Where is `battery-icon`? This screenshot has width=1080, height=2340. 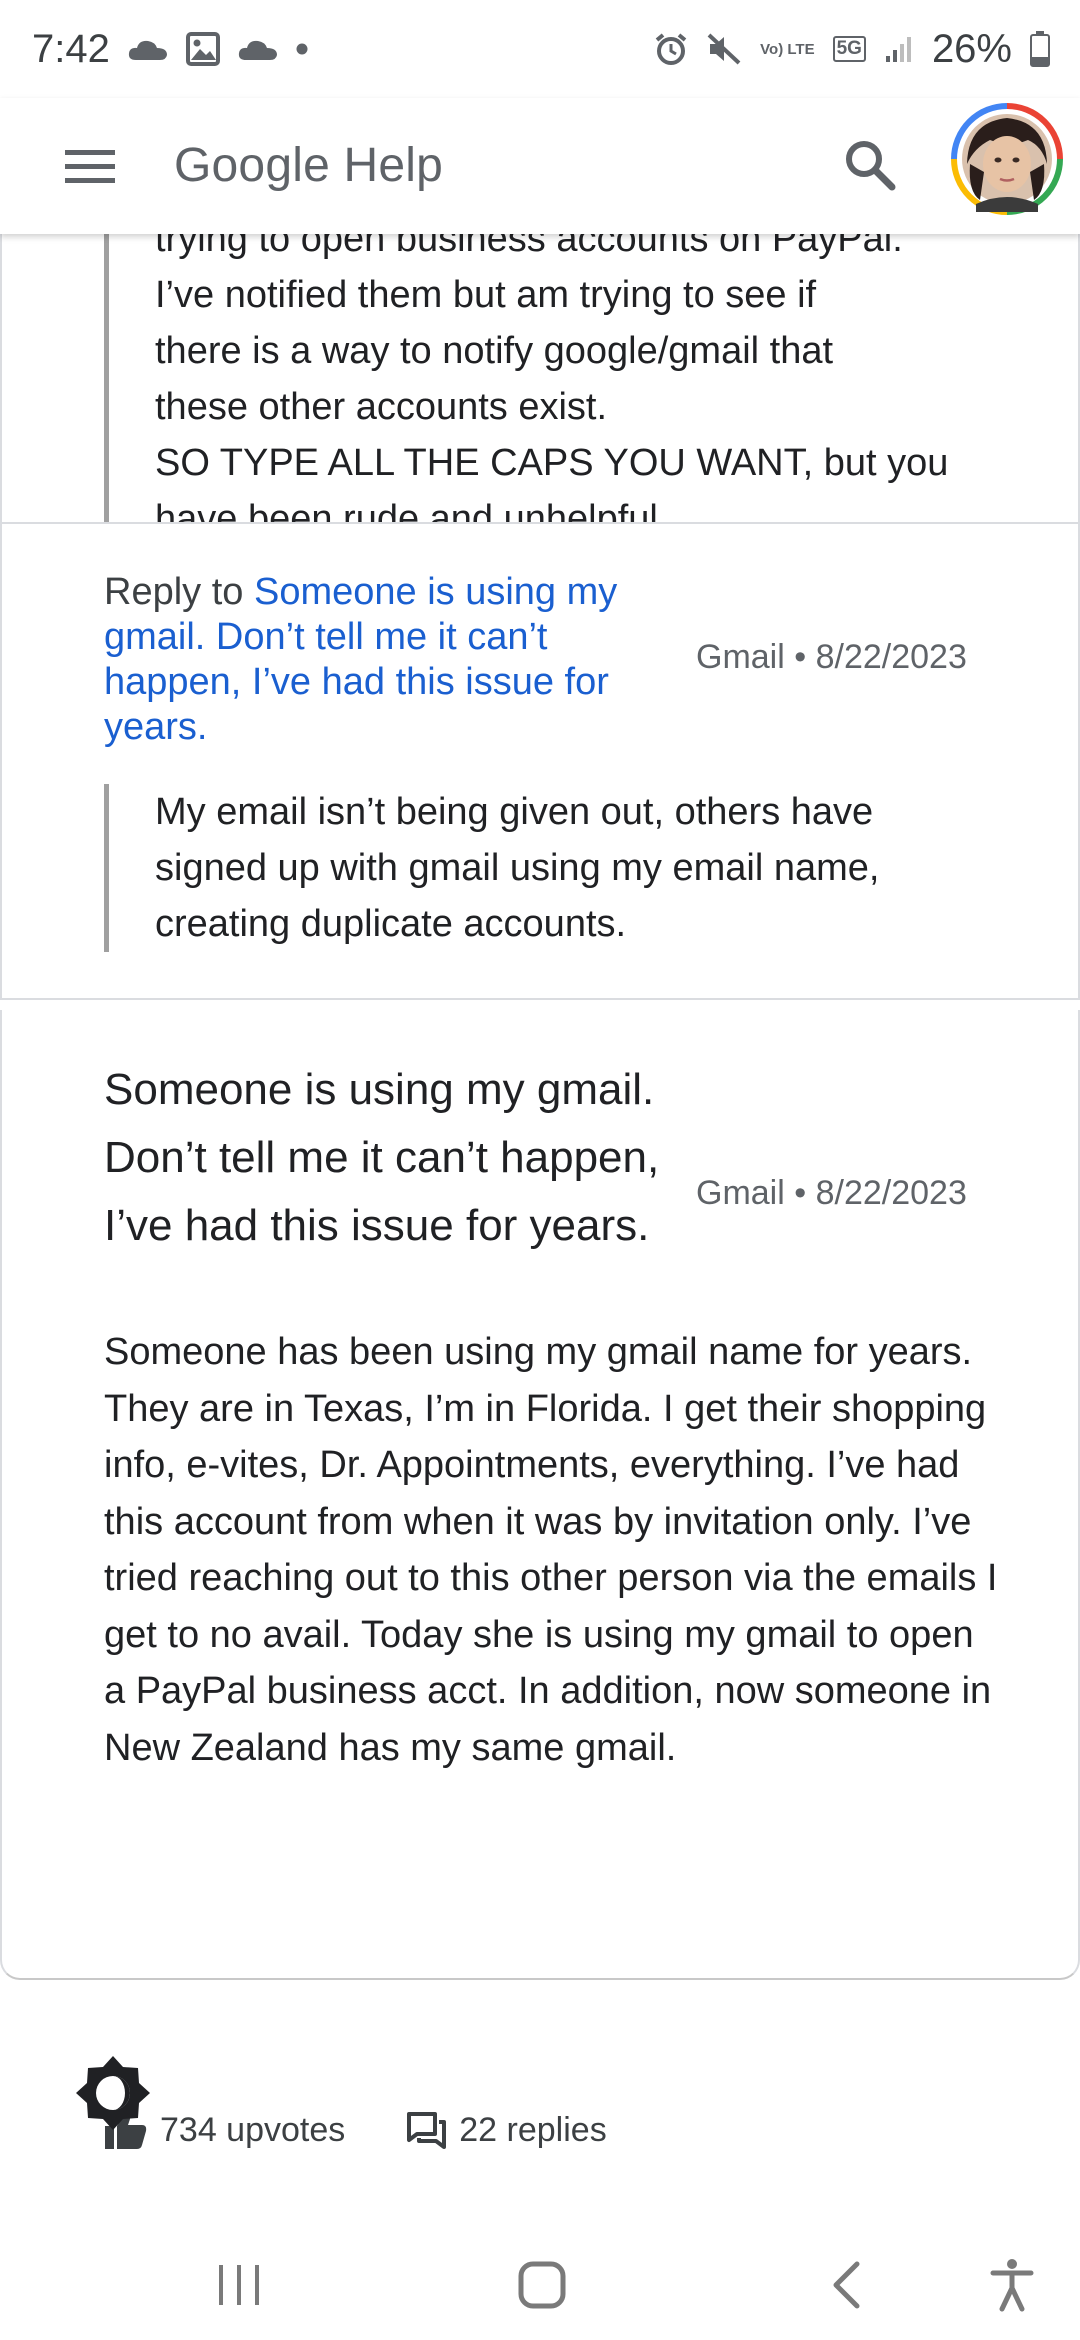 battery-icon is located at coordinates (1040, 49).